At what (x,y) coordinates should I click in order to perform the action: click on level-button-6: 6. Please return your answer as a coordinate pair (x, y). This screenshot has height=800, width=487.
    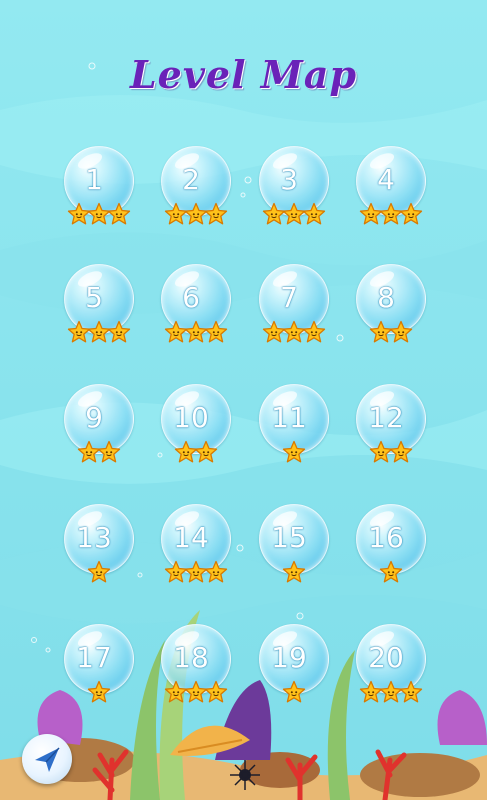
    Looking at the image, I should click on (196, 309).